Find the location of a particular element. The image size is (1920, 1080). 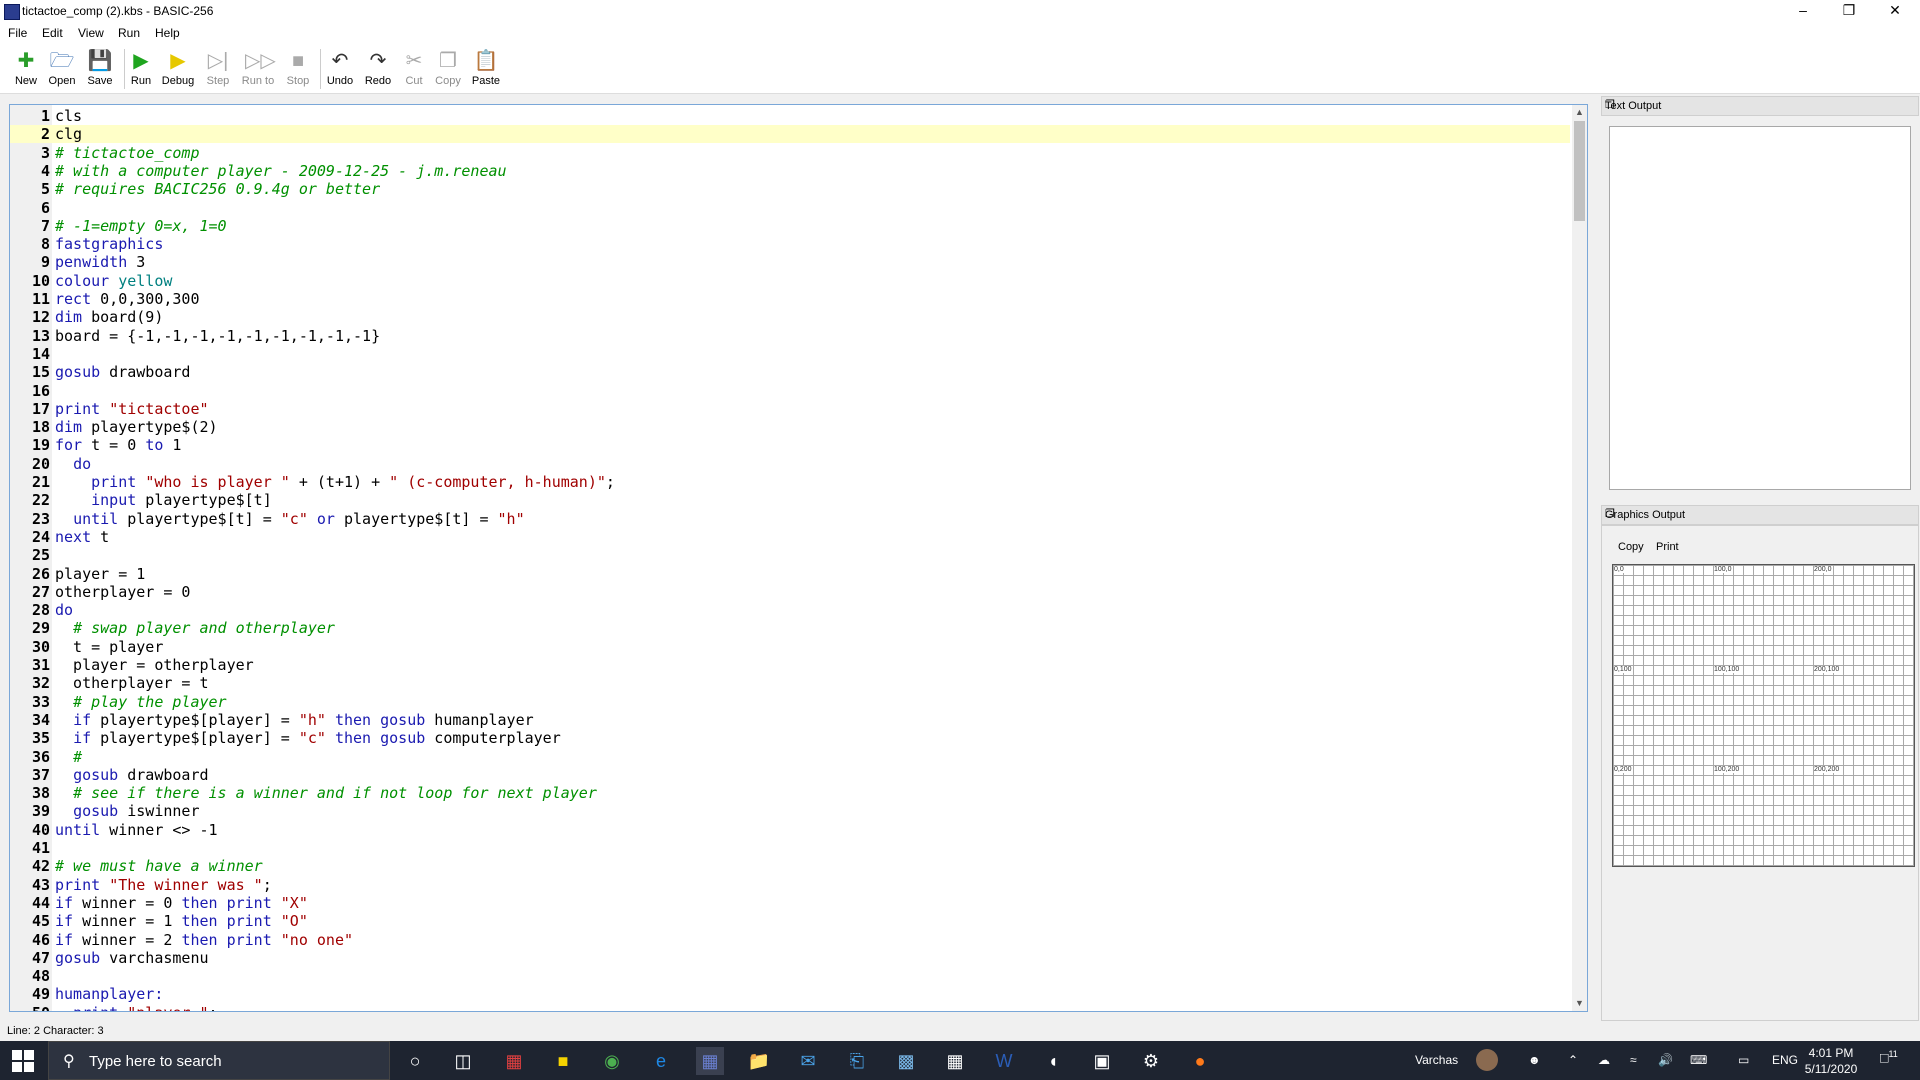

display-icon: ▭ is located at coordinates (1743, 1060).